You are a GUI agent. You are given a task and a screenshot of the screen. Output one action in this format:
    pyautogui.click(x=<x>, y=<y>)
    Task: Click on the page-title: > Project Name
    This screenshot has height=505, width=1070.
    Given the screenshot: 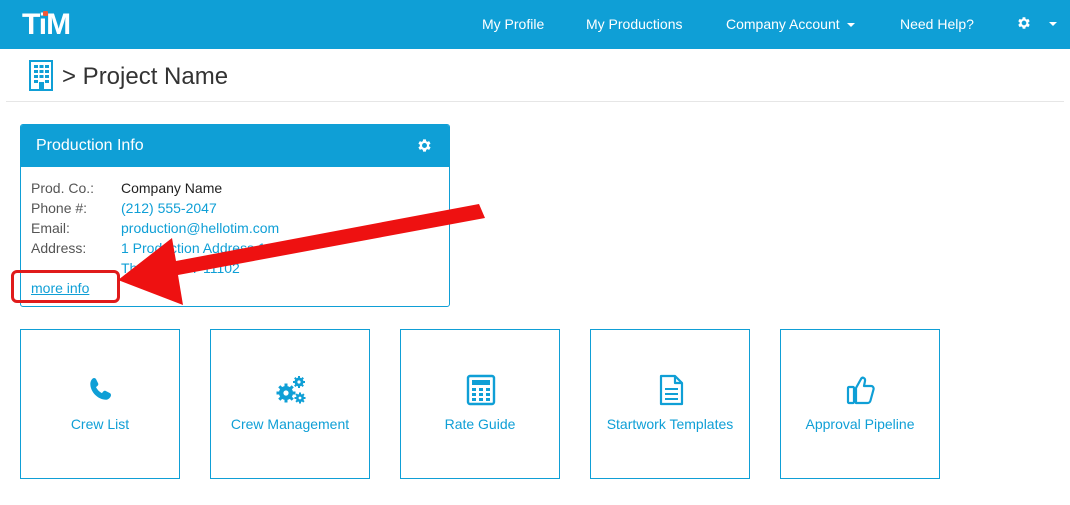 What is the action you would take?
    pyautogui.click(x=145, y=76)
    